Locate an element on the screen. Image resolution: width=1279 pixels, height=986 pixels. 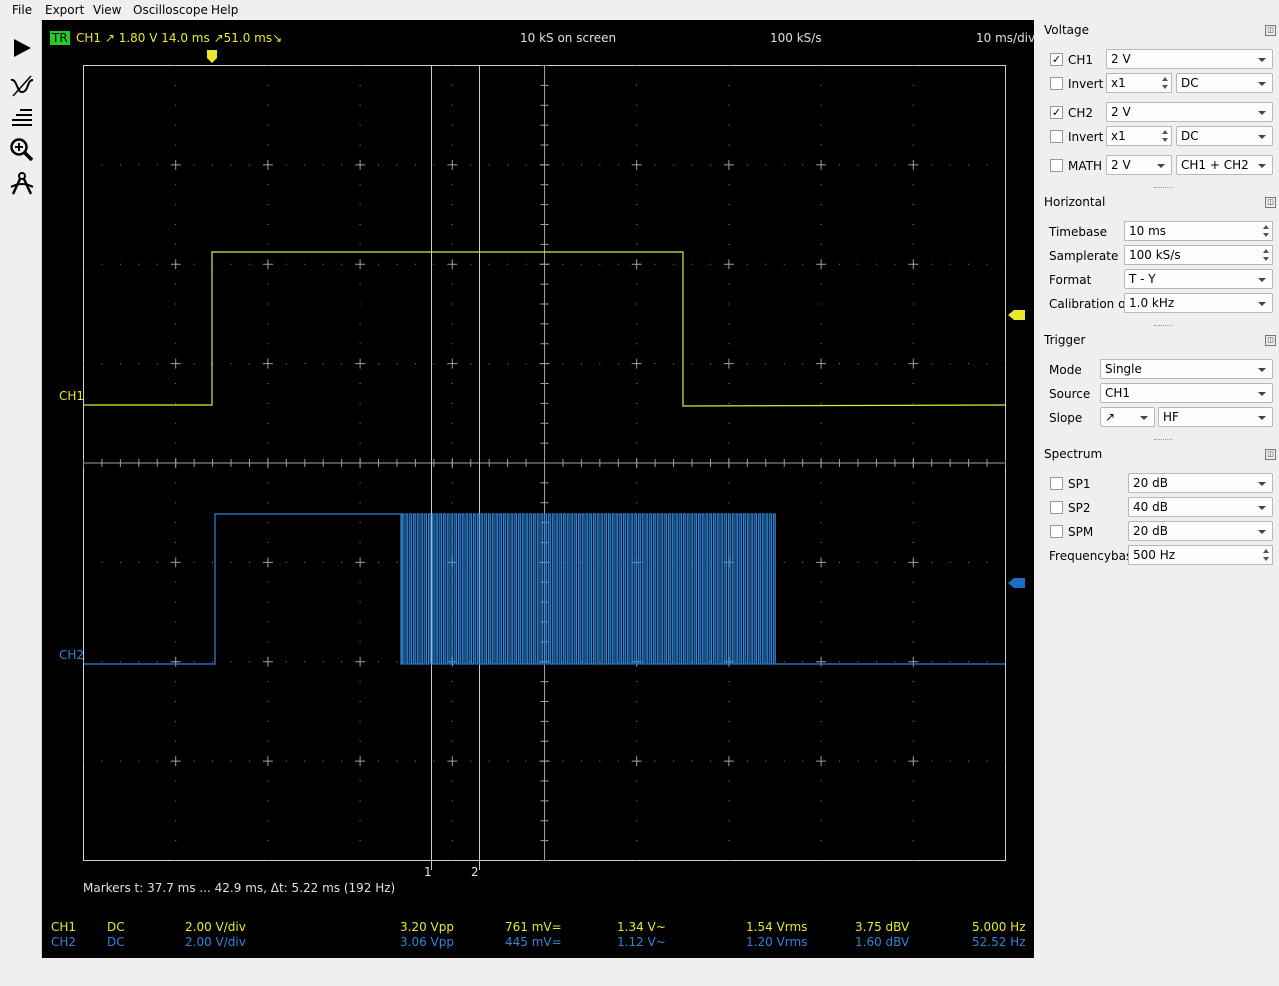
sp1-select: 20 dB is located at coordinates (1200, 483).